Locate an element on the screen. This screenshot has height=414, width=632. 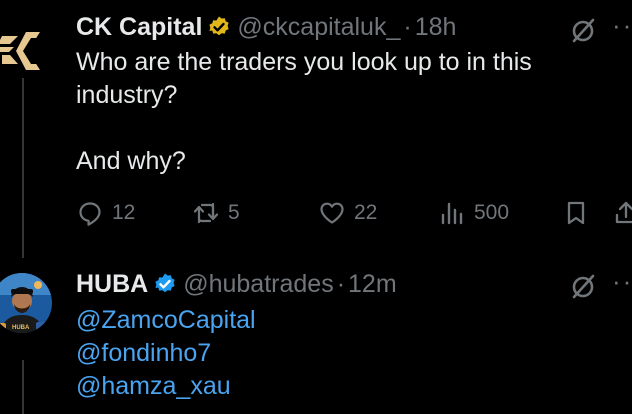
ck-capital-avatar is located at coordinates (24, 51).